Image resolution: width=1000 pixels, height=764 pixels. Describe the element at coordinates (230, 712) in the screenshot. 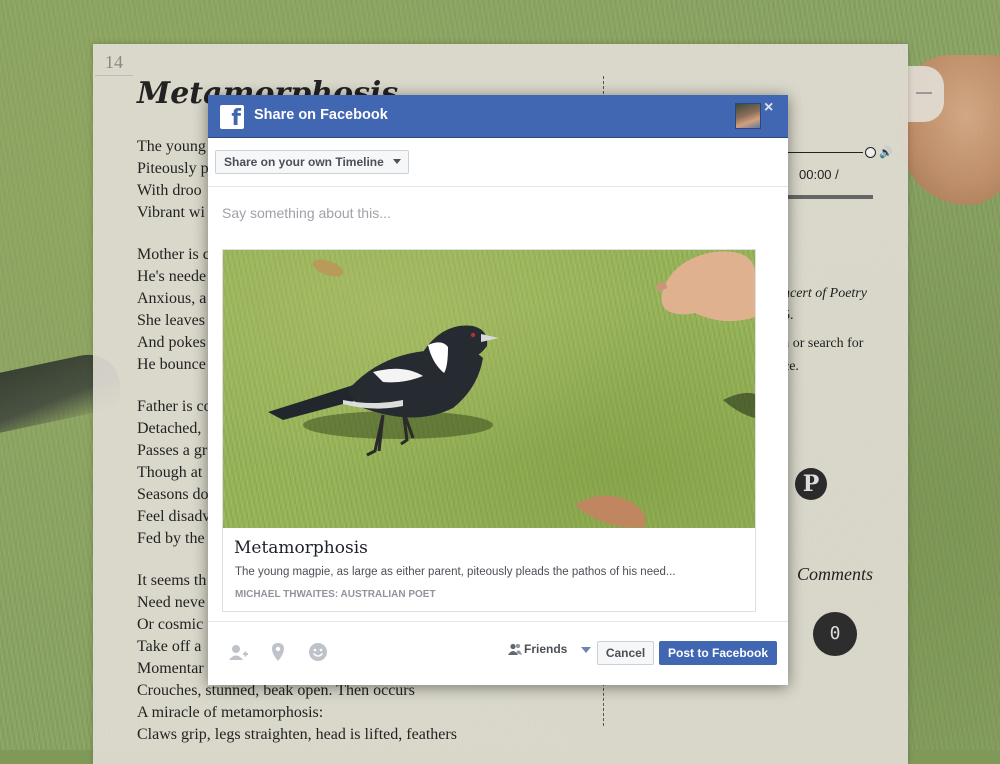

I see `poem-line: A miracle of metamorphosis:` at that location.